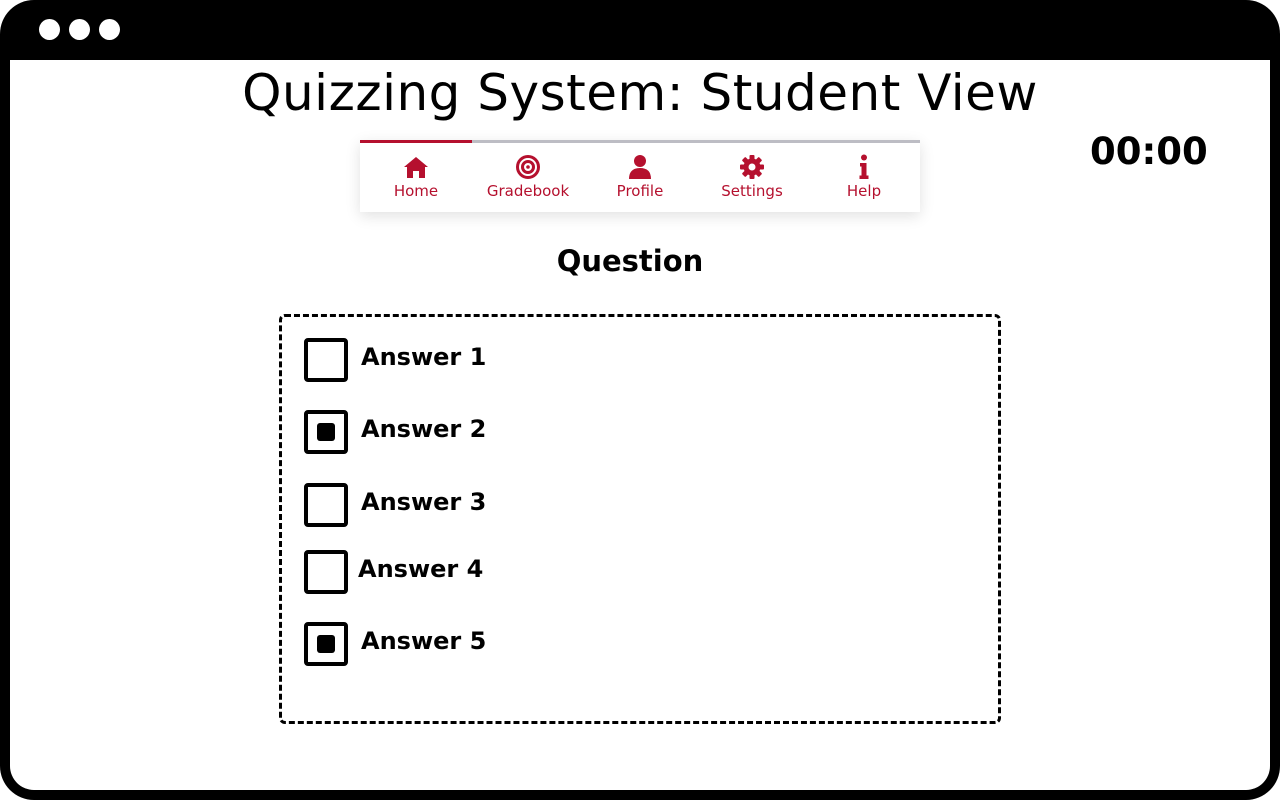 The width and height of the screenshot is (1280, 800). I want to click on target-icon, so click(528, 167).